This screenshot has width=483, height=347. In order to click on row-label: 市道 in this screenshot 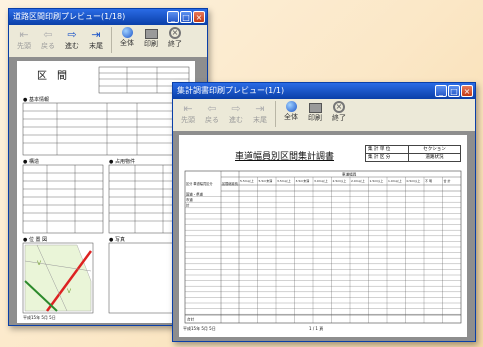, I will do `click(189, 199)`.